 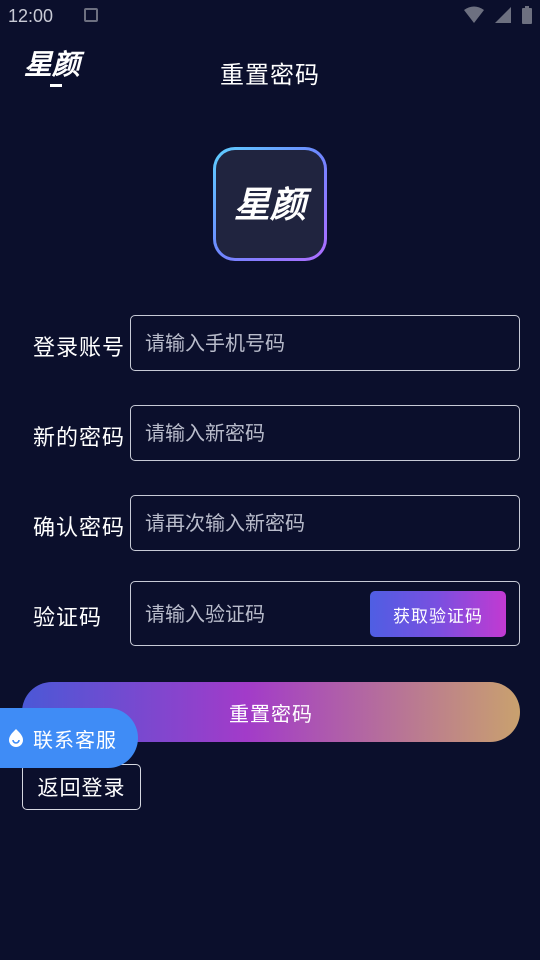 I want to click on new-password-field-box, so click(x=325, y=433).